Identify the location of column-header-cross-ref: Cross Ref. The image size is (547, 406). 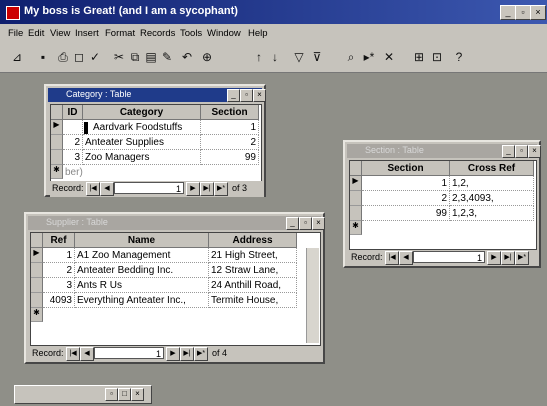
(492, 168).